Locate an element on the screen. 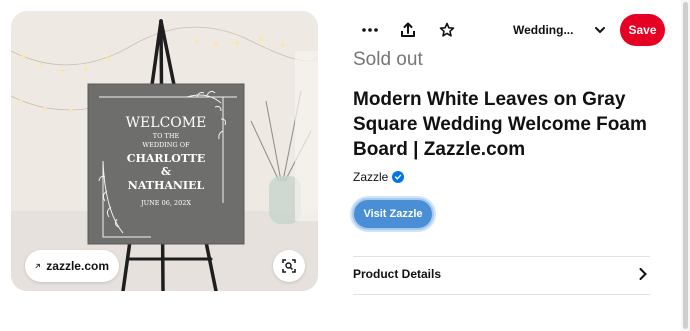 This screenshot has width=690, height=331. star-icon is located at coordinates (447, 29).